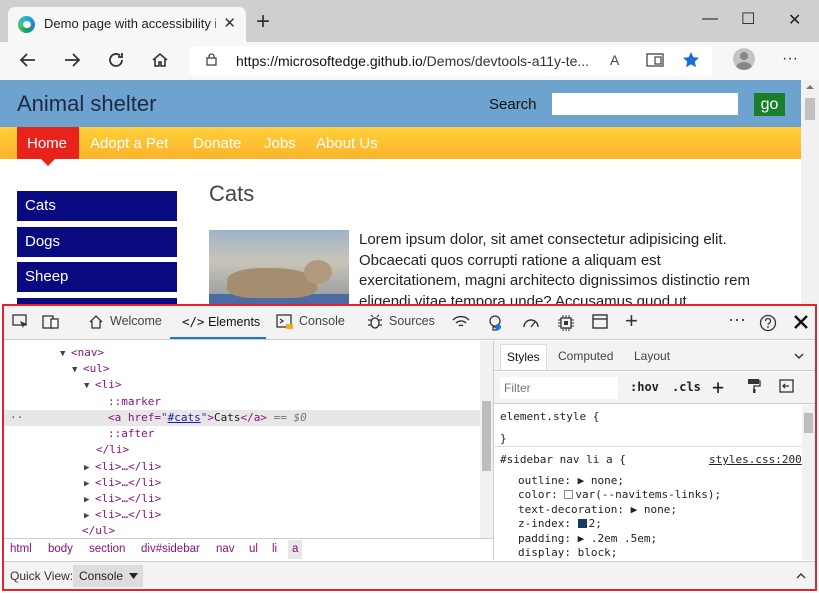  I want to click on css-declaration-padding: padding: ▶ .2em .5em;, so click(587, 538).